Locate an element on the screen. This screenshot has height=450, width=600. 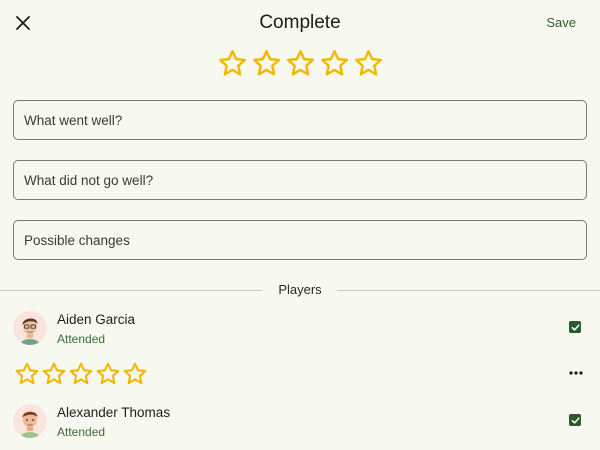
session-rating is located at coordinates (300, 64).